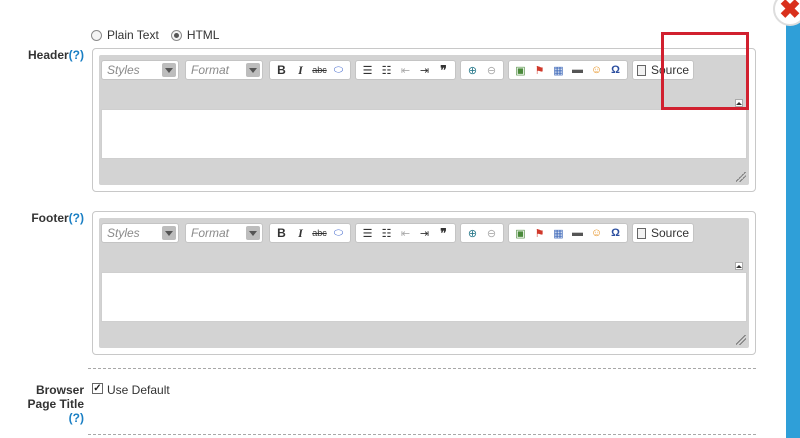 Image resolution: width=800 pixels, height=438 pixels. I want to click on header-styles-dropdown: Styles, so click(140, 70).